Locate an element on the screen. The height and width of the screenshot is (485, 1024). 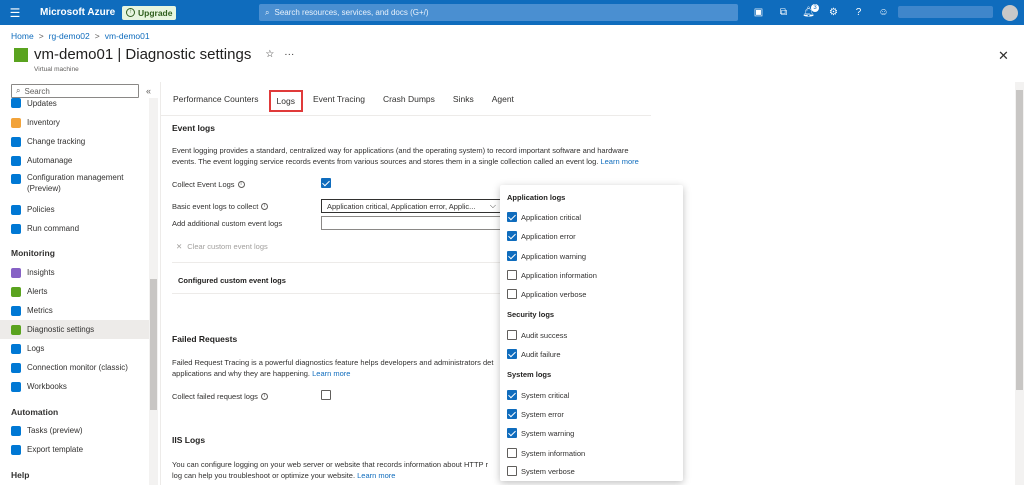
option-label: Application critical is located at coordinates (551, 217).